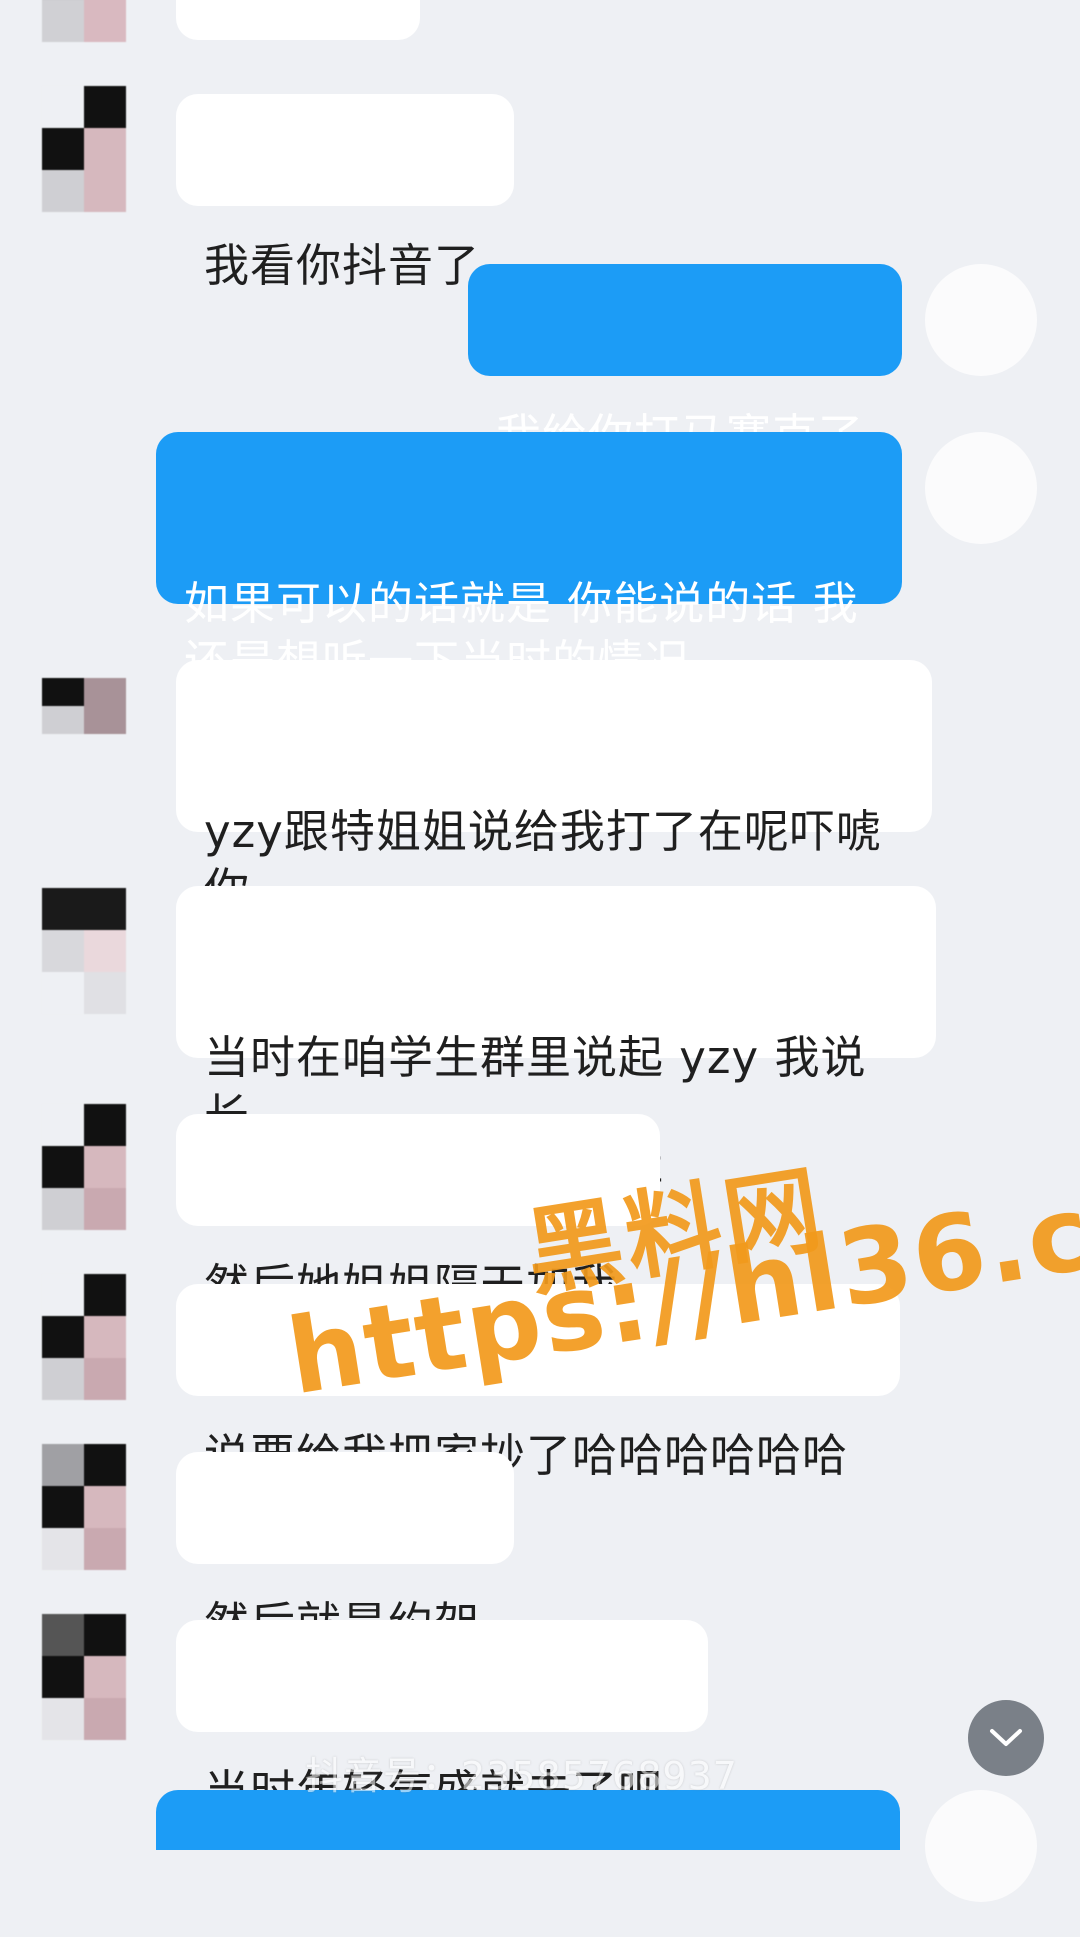 Image resolution: width=1080 pixels, height=1937 pixels. What do you see at coordinates (529, 560) in the screenshot?
I see `message-bubble: 如果可以的话就是 你能说的话 我 还是想听一下当时的情况` at bounding box center [529, 560].